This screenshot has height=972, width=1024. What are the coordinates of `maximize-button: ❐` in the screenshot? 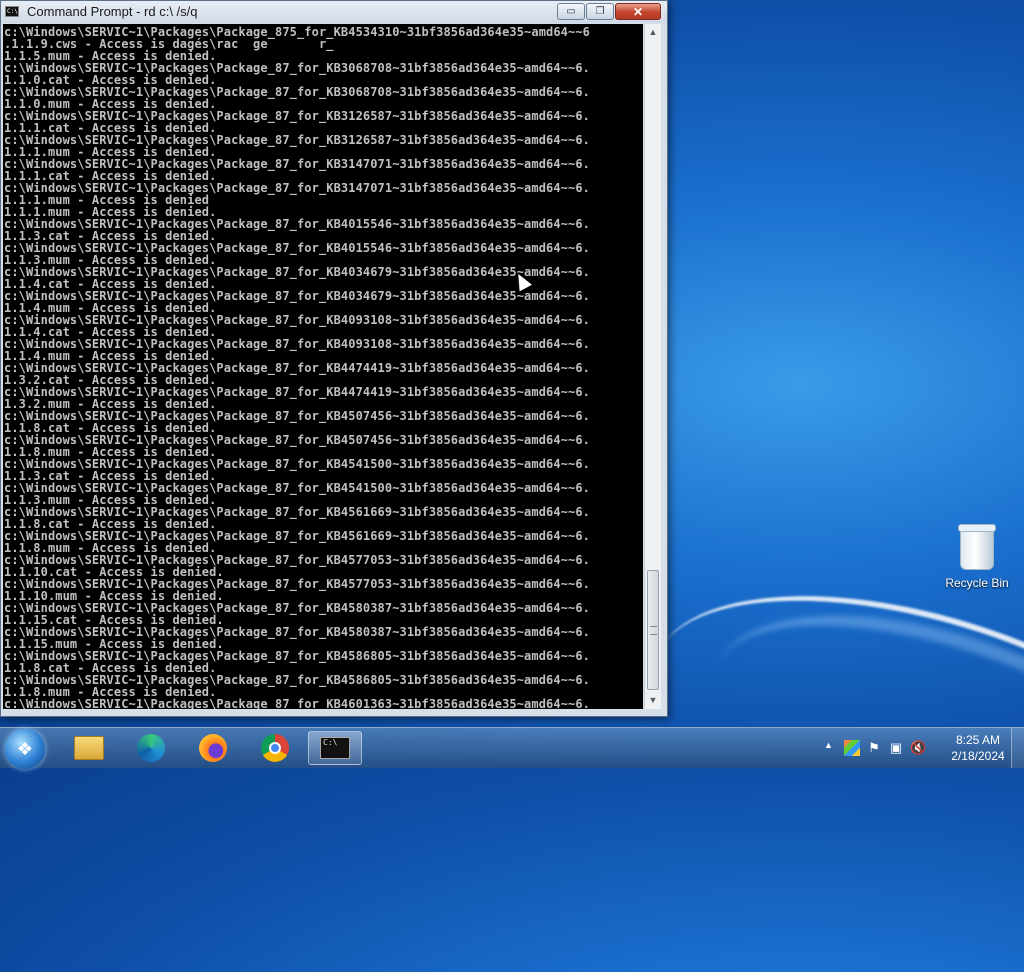 It's located at (600, 11).